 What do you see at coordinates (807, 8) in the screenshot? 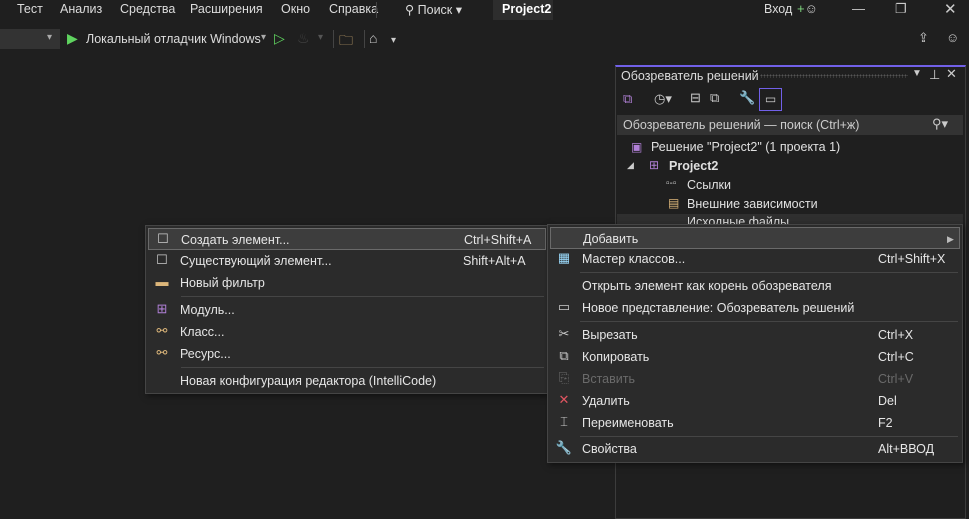
I see `user-add-icon: +☺` at bounding box center [807, 8].